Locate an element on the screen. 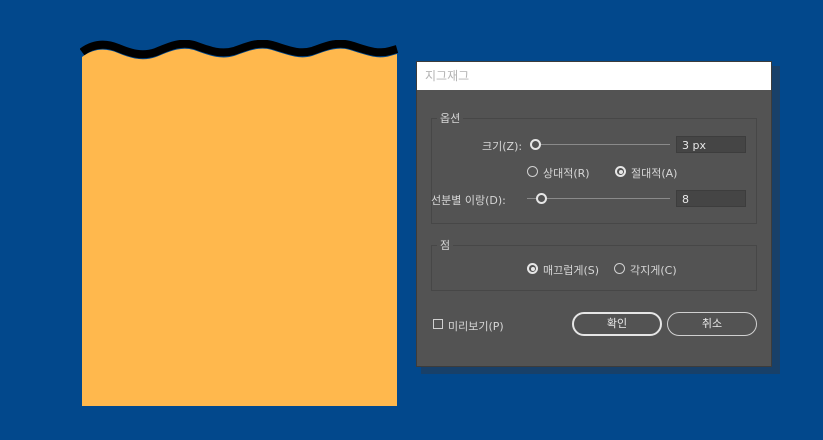 The width and height of the screenshot is (823, 440). absolute-label: 절대적(A) is located at coordinates (654, 173).